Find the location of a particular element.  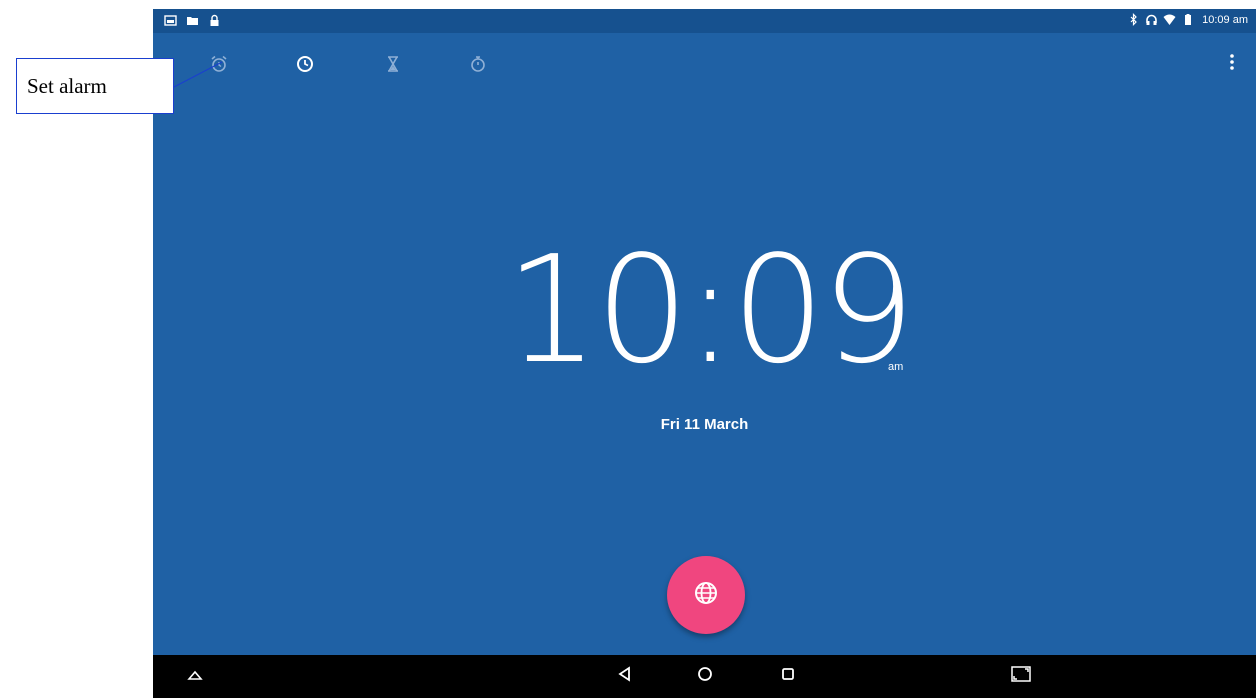

nav-recents-button is located at coordinates (788, 676).